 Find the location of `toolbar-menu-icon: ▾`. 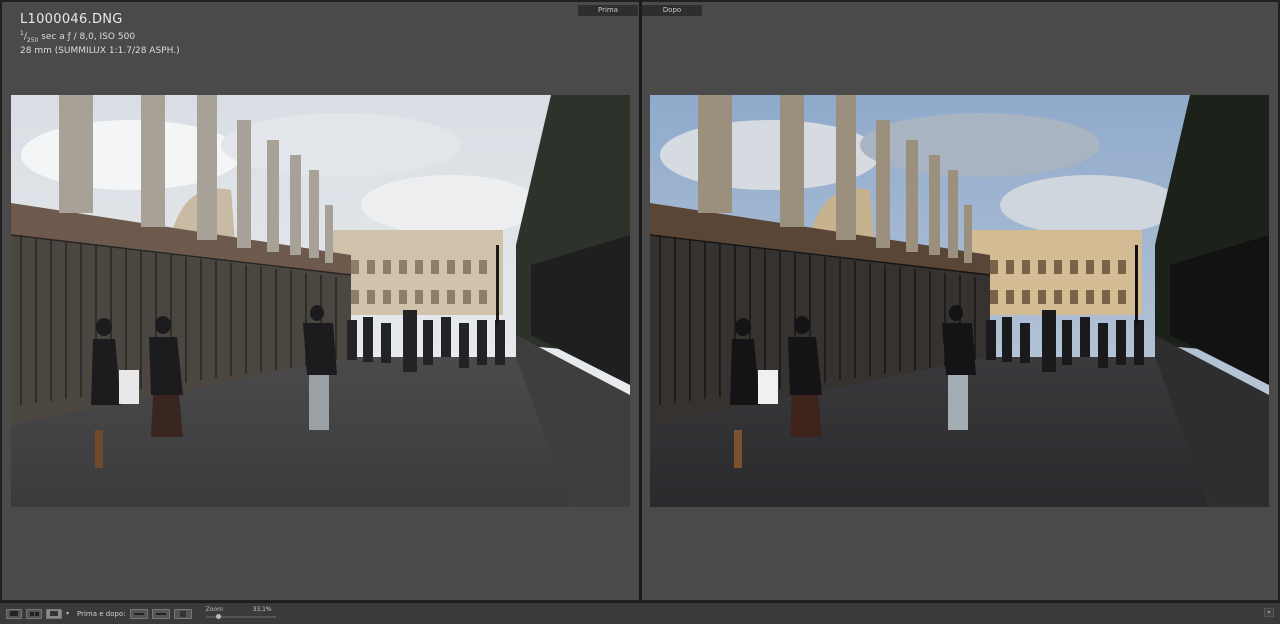

toolbar-menu-icon: ▾ is located at coordinates (1269, 612).